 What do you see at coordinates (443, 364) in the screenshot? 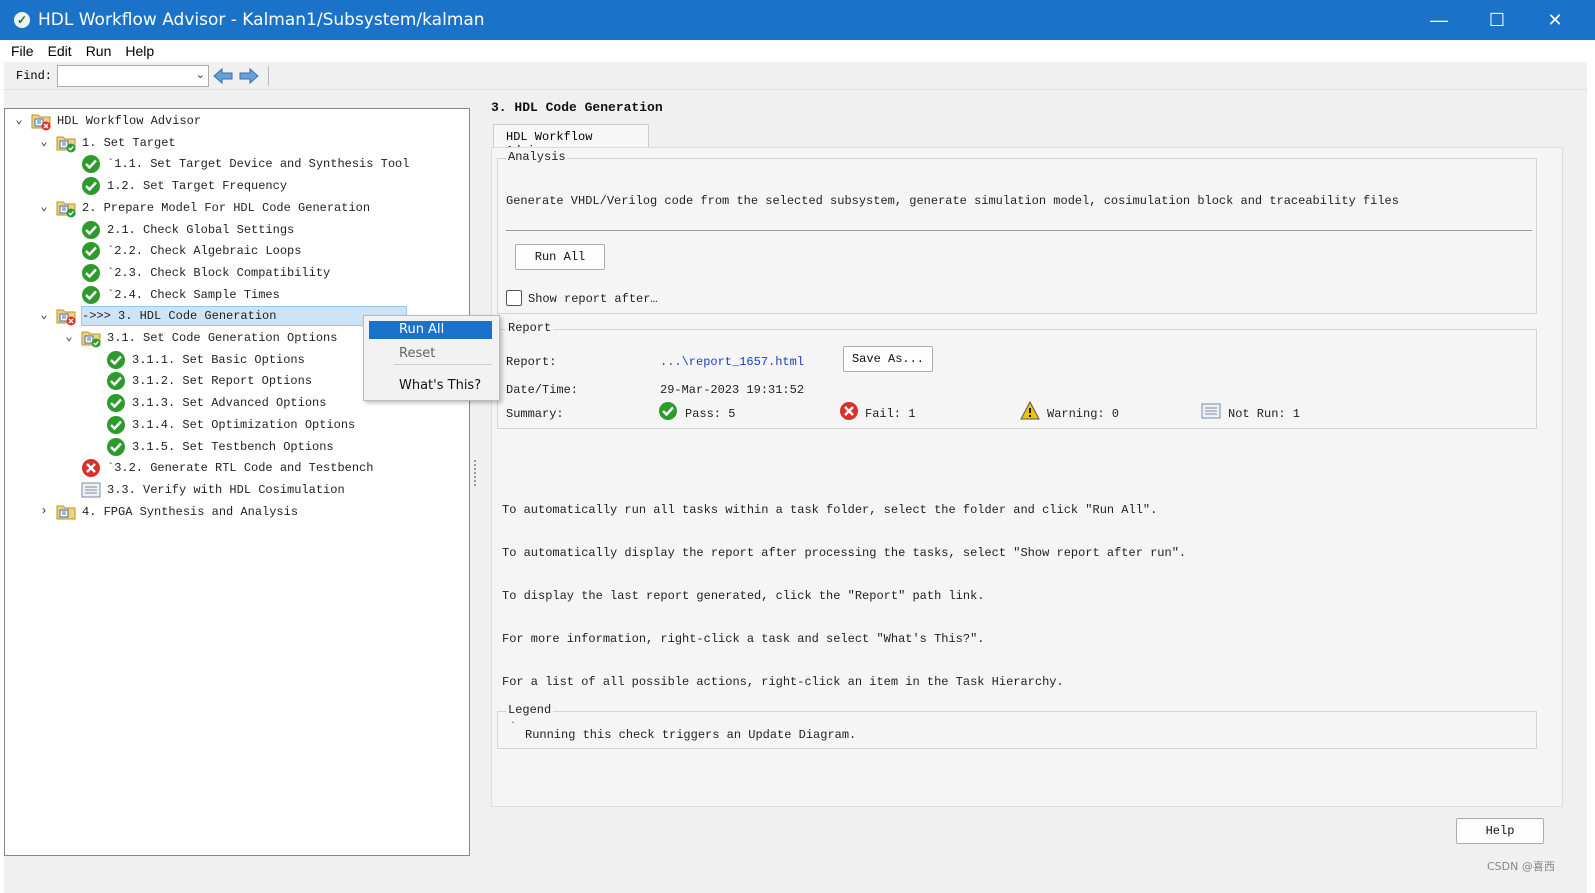
I see `menu-separator` at bounding box center [443, 364].